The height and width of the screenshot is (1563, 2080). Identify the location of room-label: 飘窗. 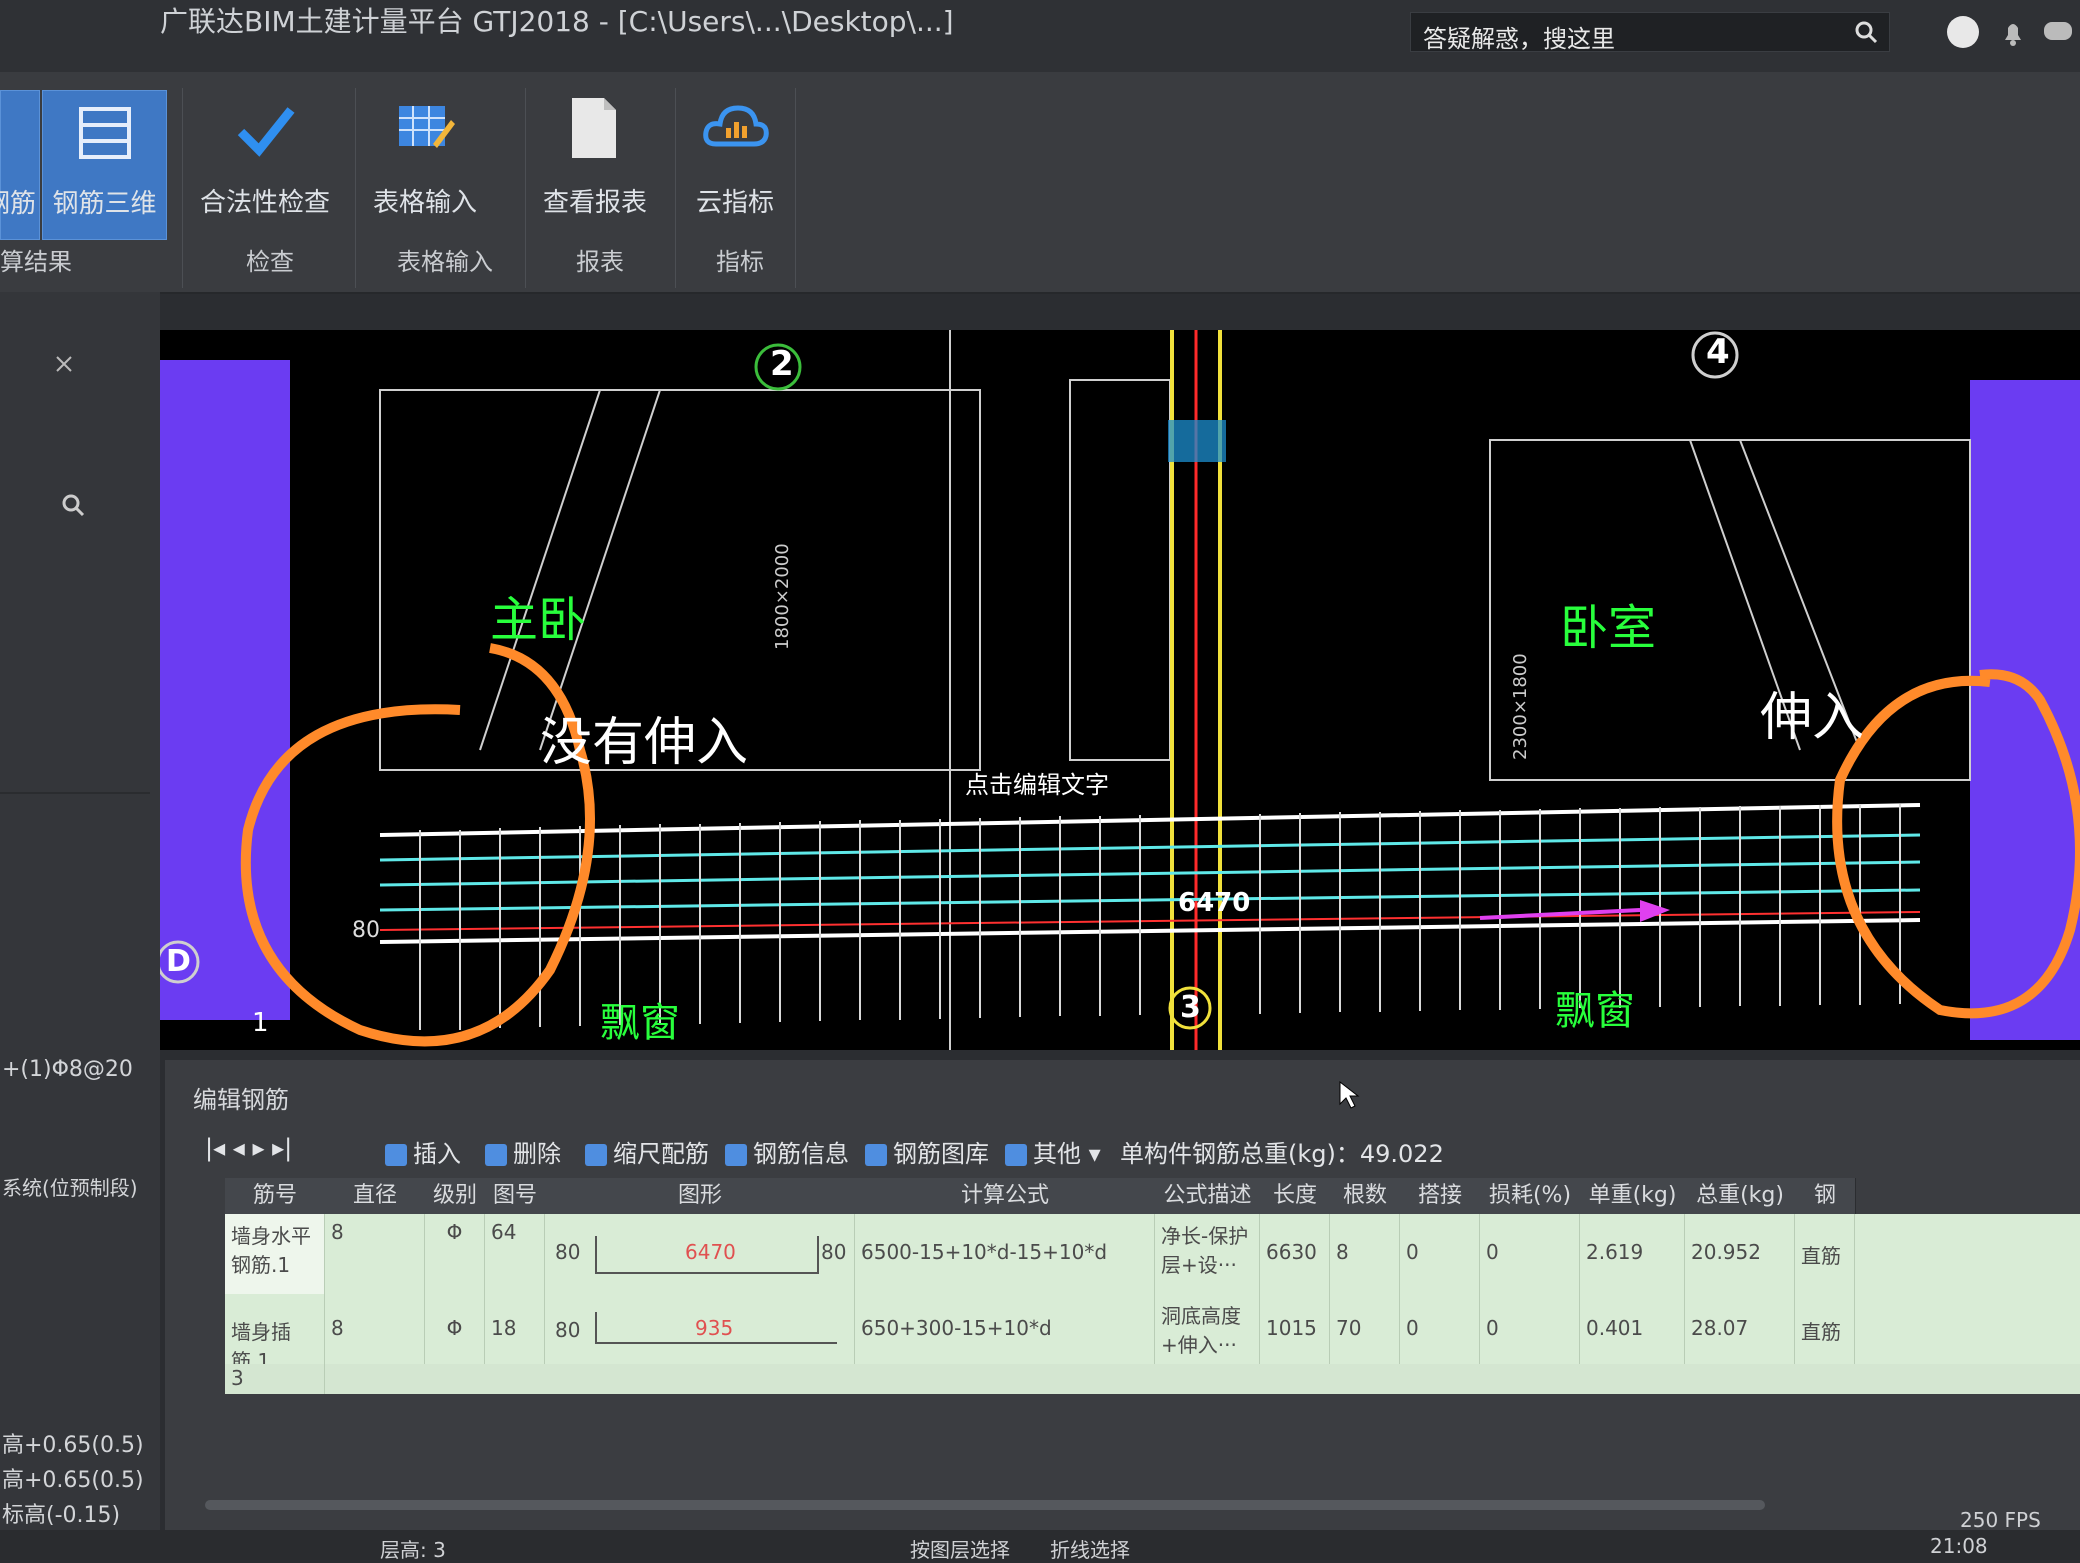
(640, 1023).